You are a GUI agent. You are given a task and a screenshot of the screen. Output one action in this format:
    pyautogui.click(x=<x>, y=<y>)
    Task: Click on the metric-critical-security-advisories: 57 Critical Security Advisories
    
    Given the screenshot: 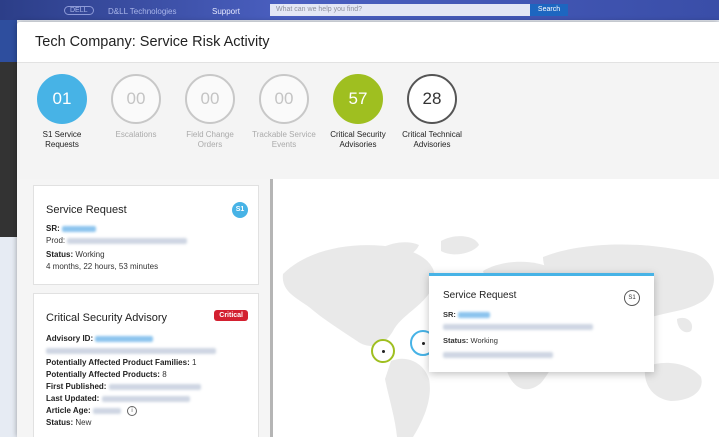 What is the action you would take?
    pyautogui.click(x=358, y=112)
    